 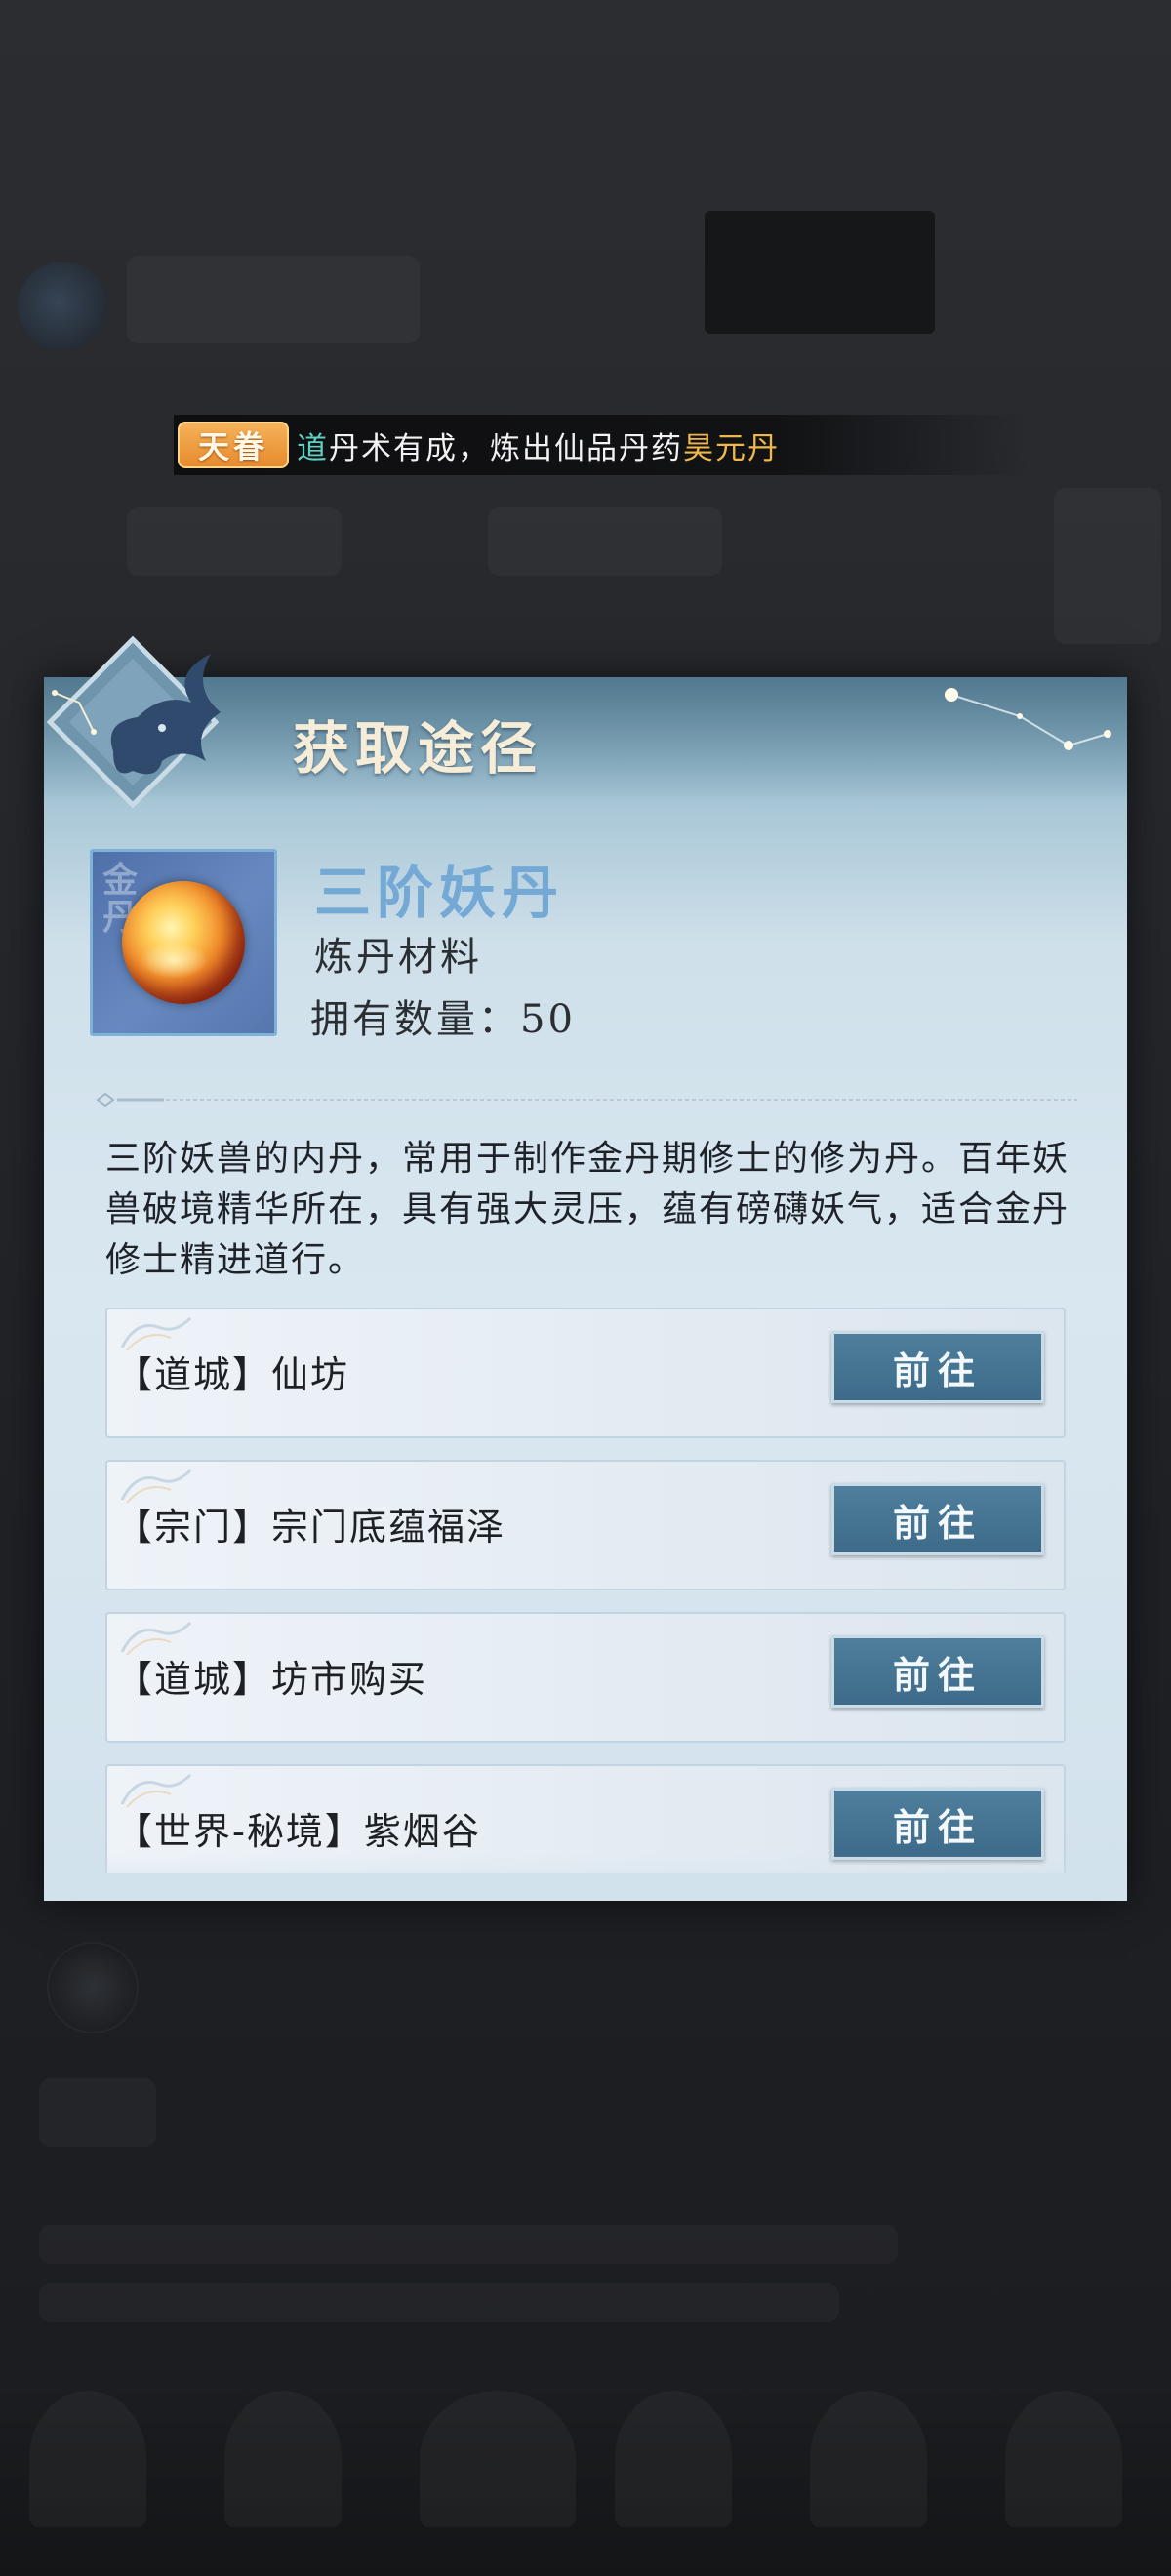 What do you see at coordinates (298, 1831) in the screenshot?
I see `source-label: 【世界-秘境】紫烟谷` at bounding box center [298, 1831].